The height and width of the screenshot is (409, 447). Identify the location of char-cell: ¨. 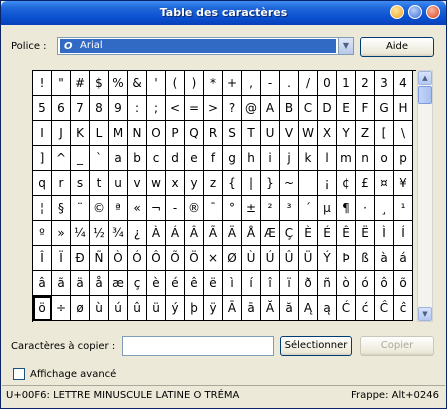
(80, 208).